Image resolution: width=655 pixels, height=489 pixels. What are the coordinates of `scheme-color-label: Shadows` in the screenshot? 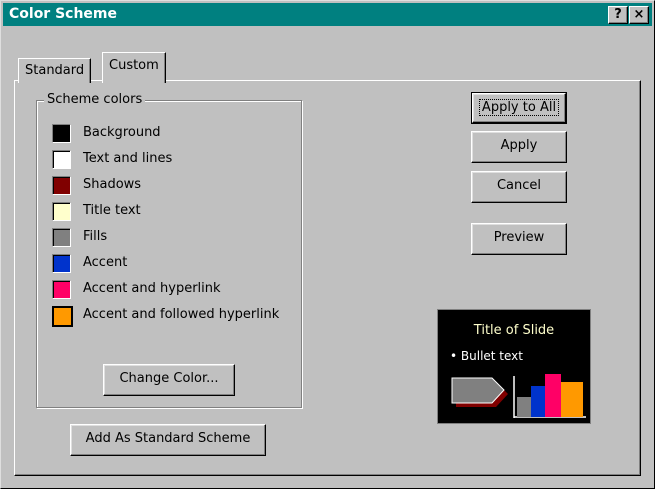 It's located at (112, 184).